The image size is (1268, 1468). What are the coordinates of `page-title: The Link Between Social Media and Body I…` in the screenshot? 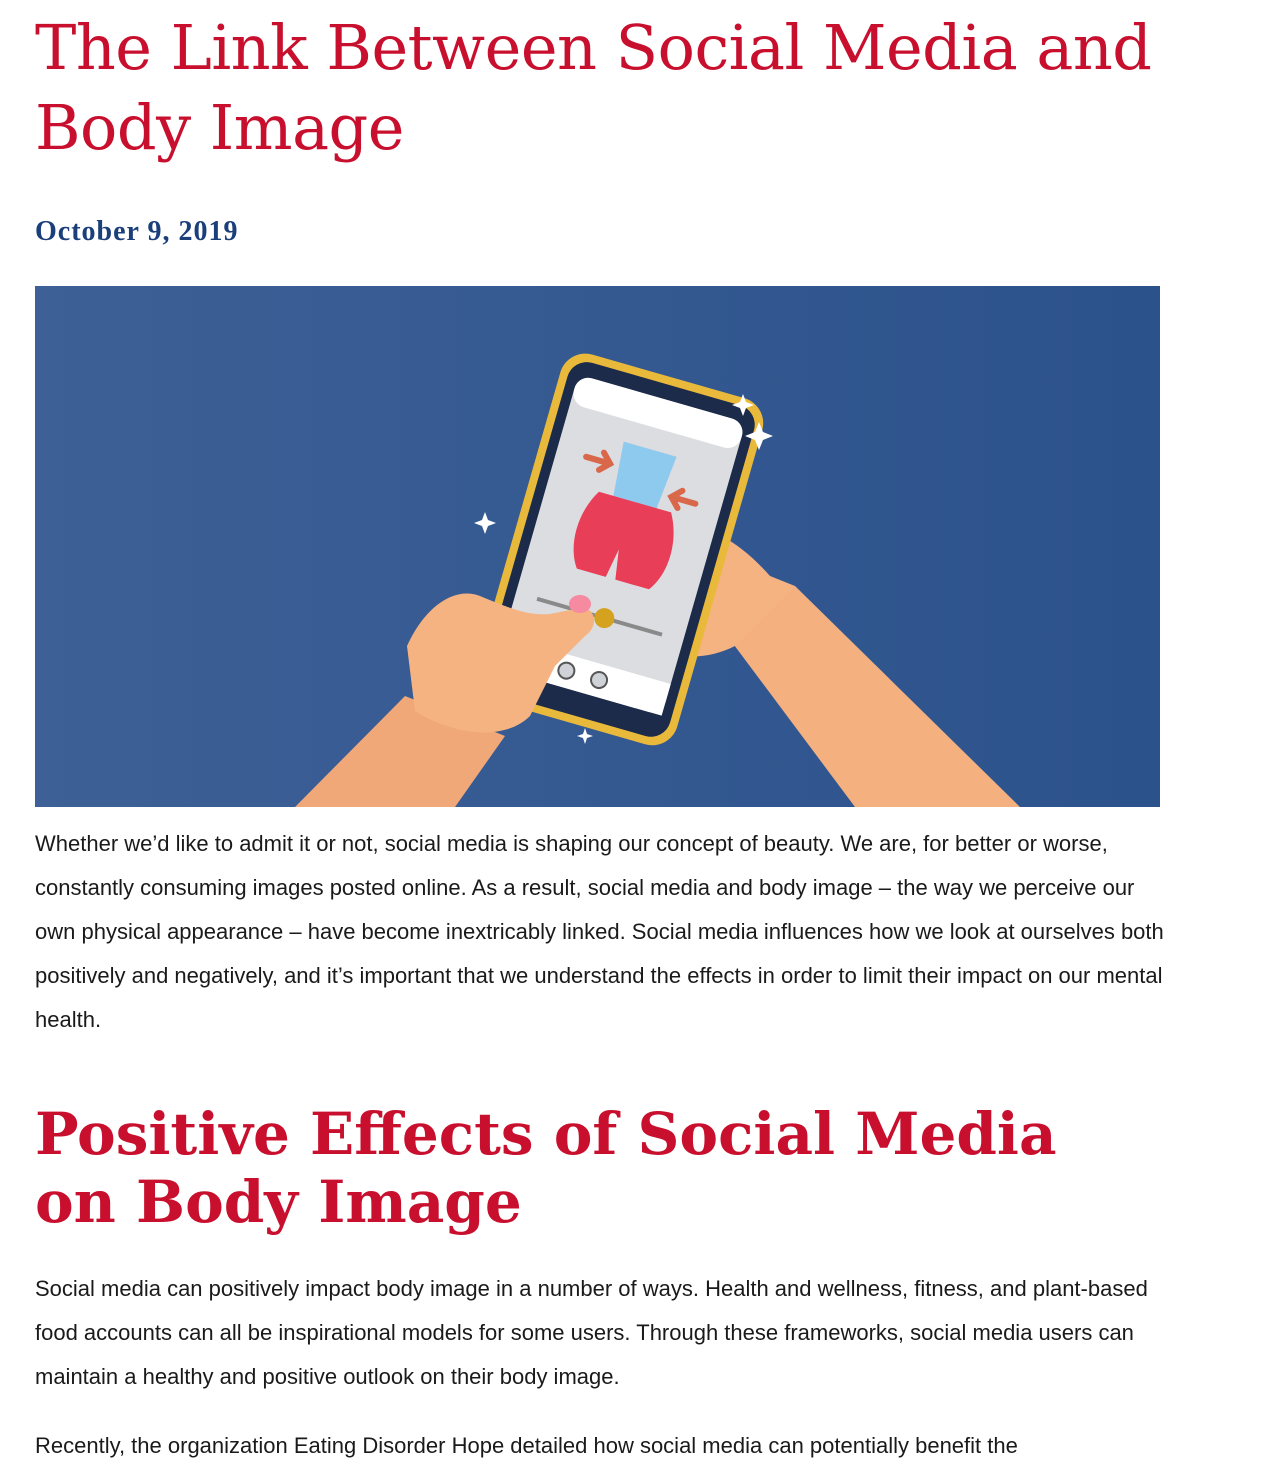 It's located at (593, 87).